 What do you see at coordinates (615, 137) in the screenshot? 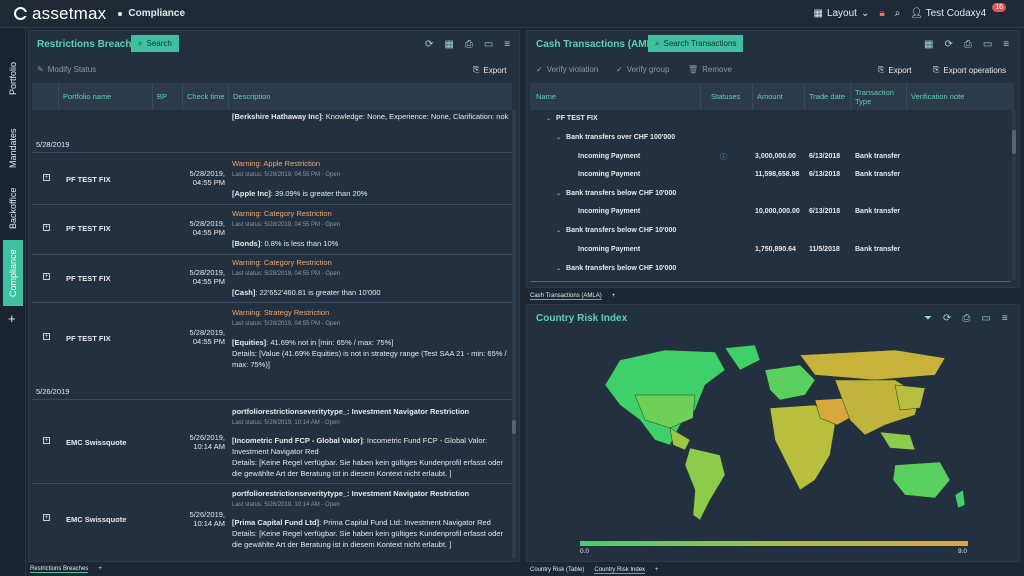
I see `tree-group: ⌄ Bank transfers over CHF 100'000` at bounding box center [615, 137].